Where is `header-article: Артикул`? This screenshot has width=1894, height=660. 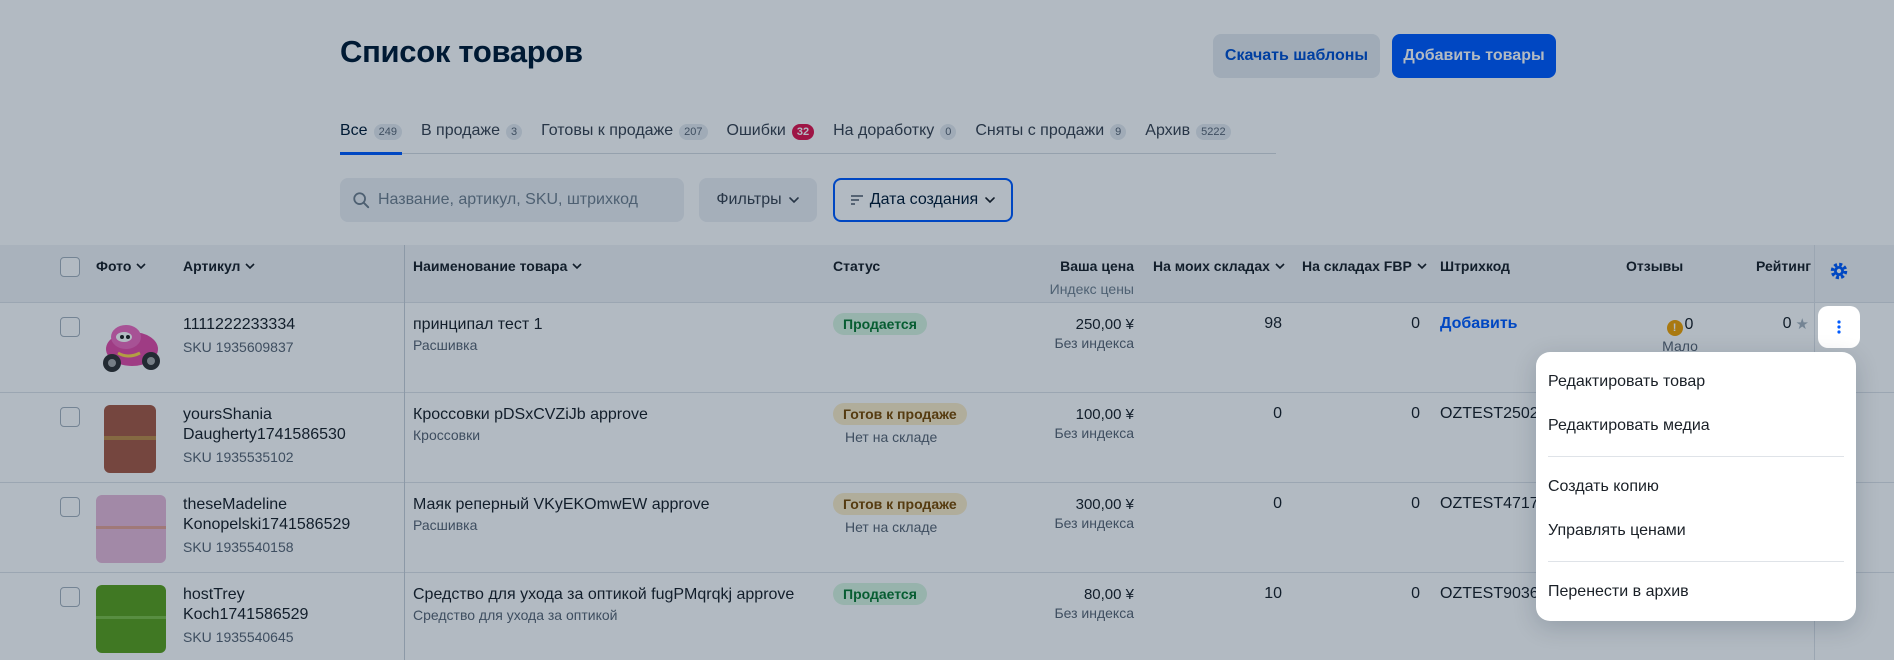 header-article: Артикул is located at coordinates (219, 266).